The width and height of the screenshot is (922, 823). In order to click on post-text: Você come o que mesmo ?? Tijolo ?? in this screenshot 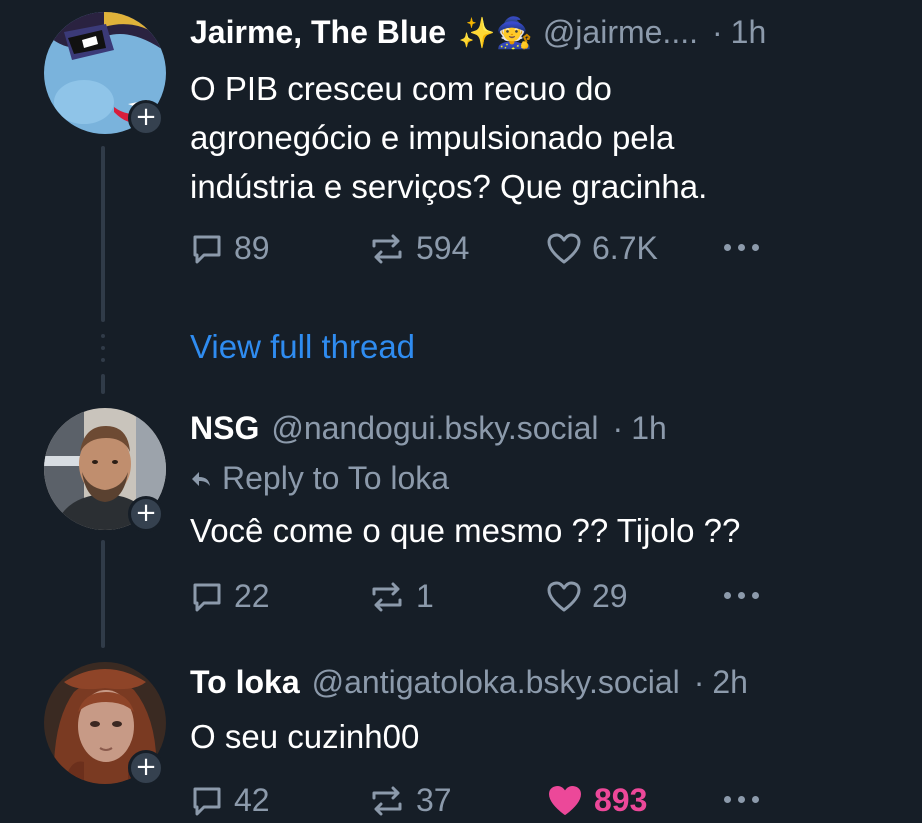, I will do `click(465, 530)`.